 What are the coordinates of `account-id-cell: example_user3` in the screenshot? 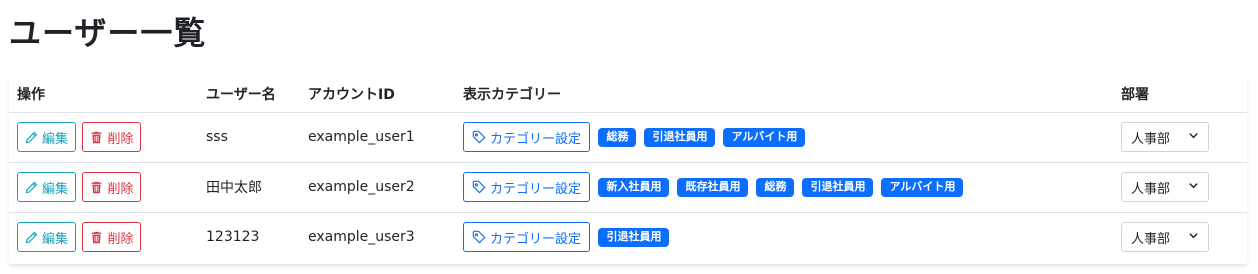 It's located at (361, 237).